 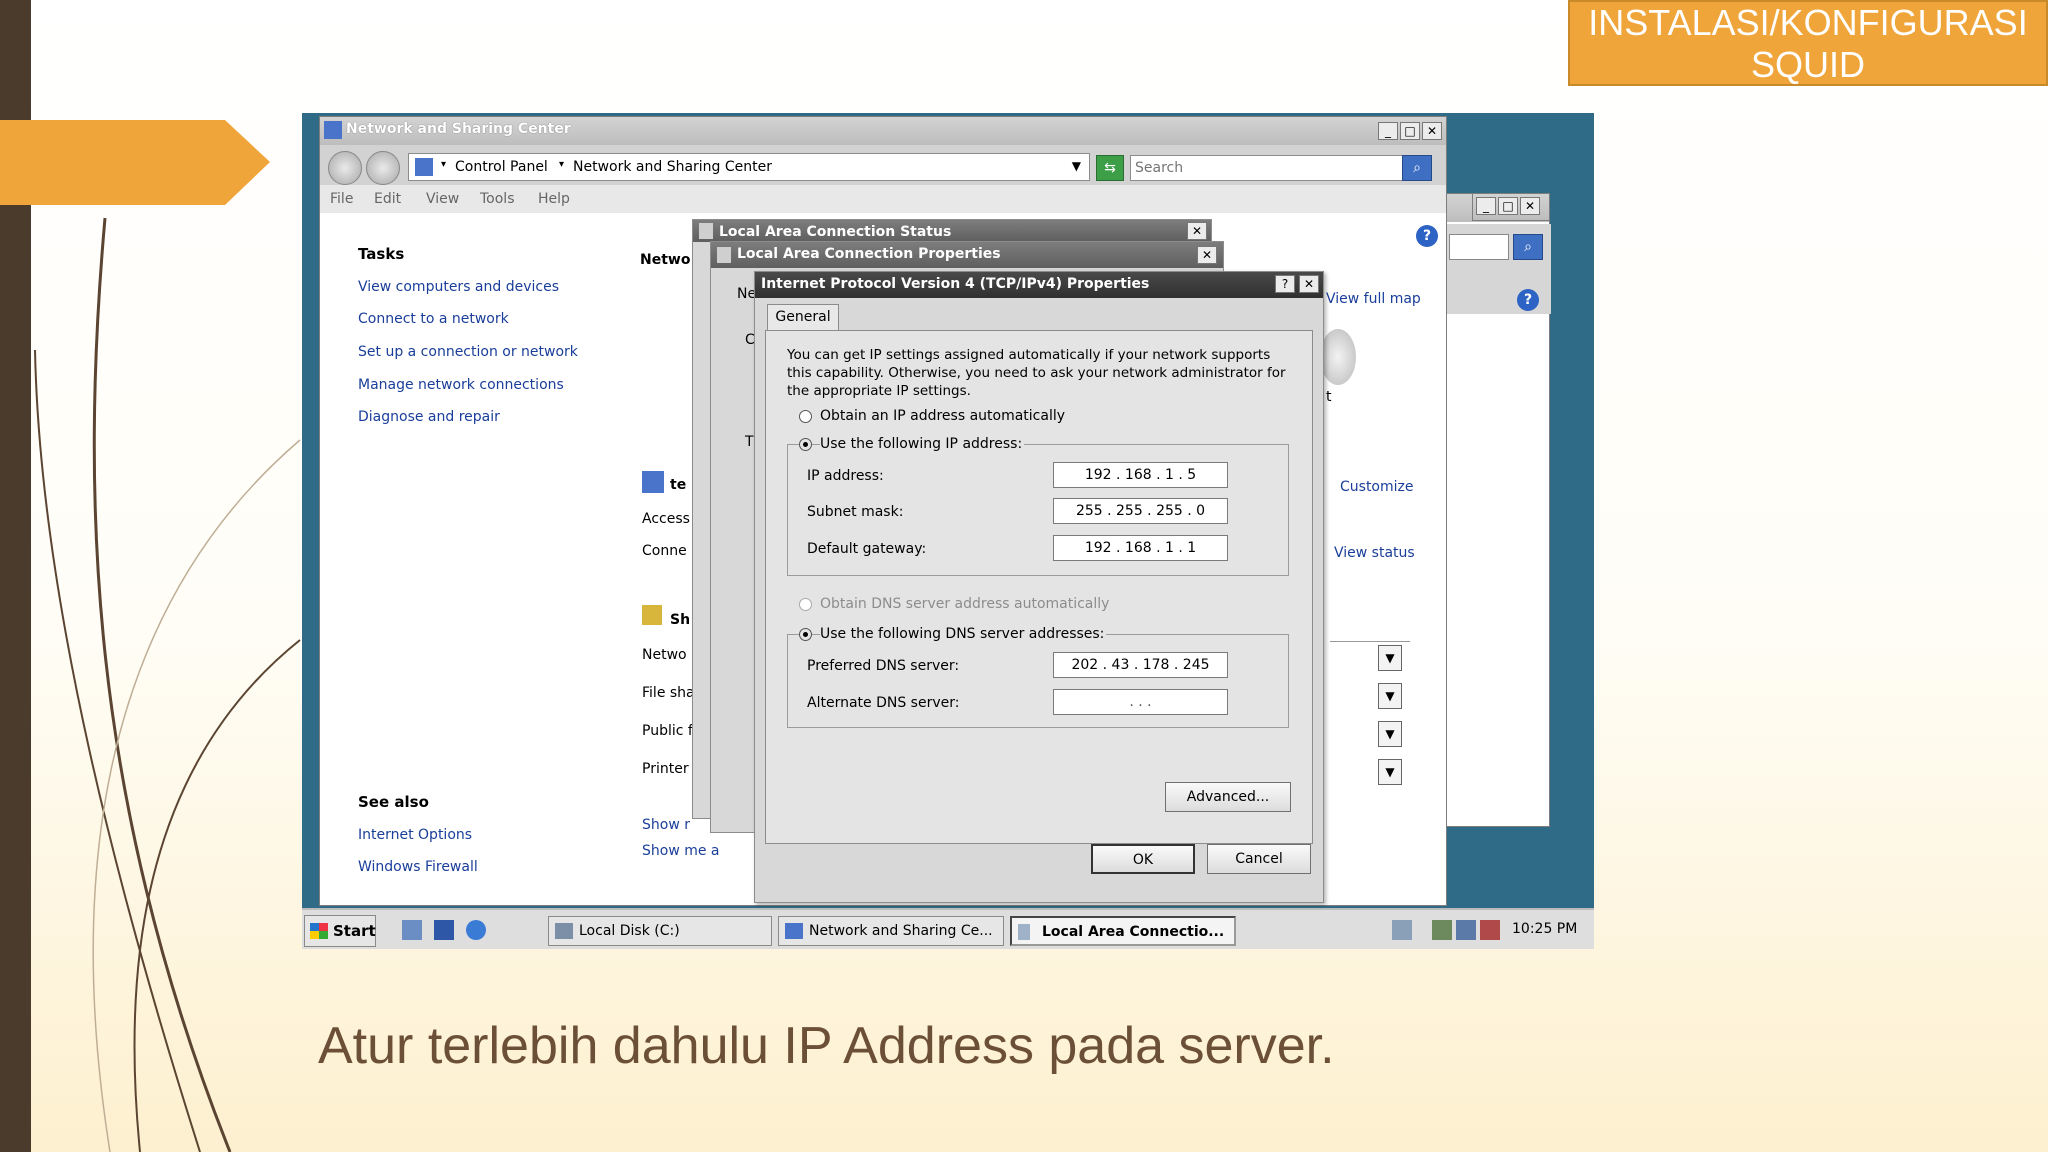 What do you see at coordinates (845, 476) in the screenshot?
I see `ip-address-label: IP address:` at bounding box center [845, 476].